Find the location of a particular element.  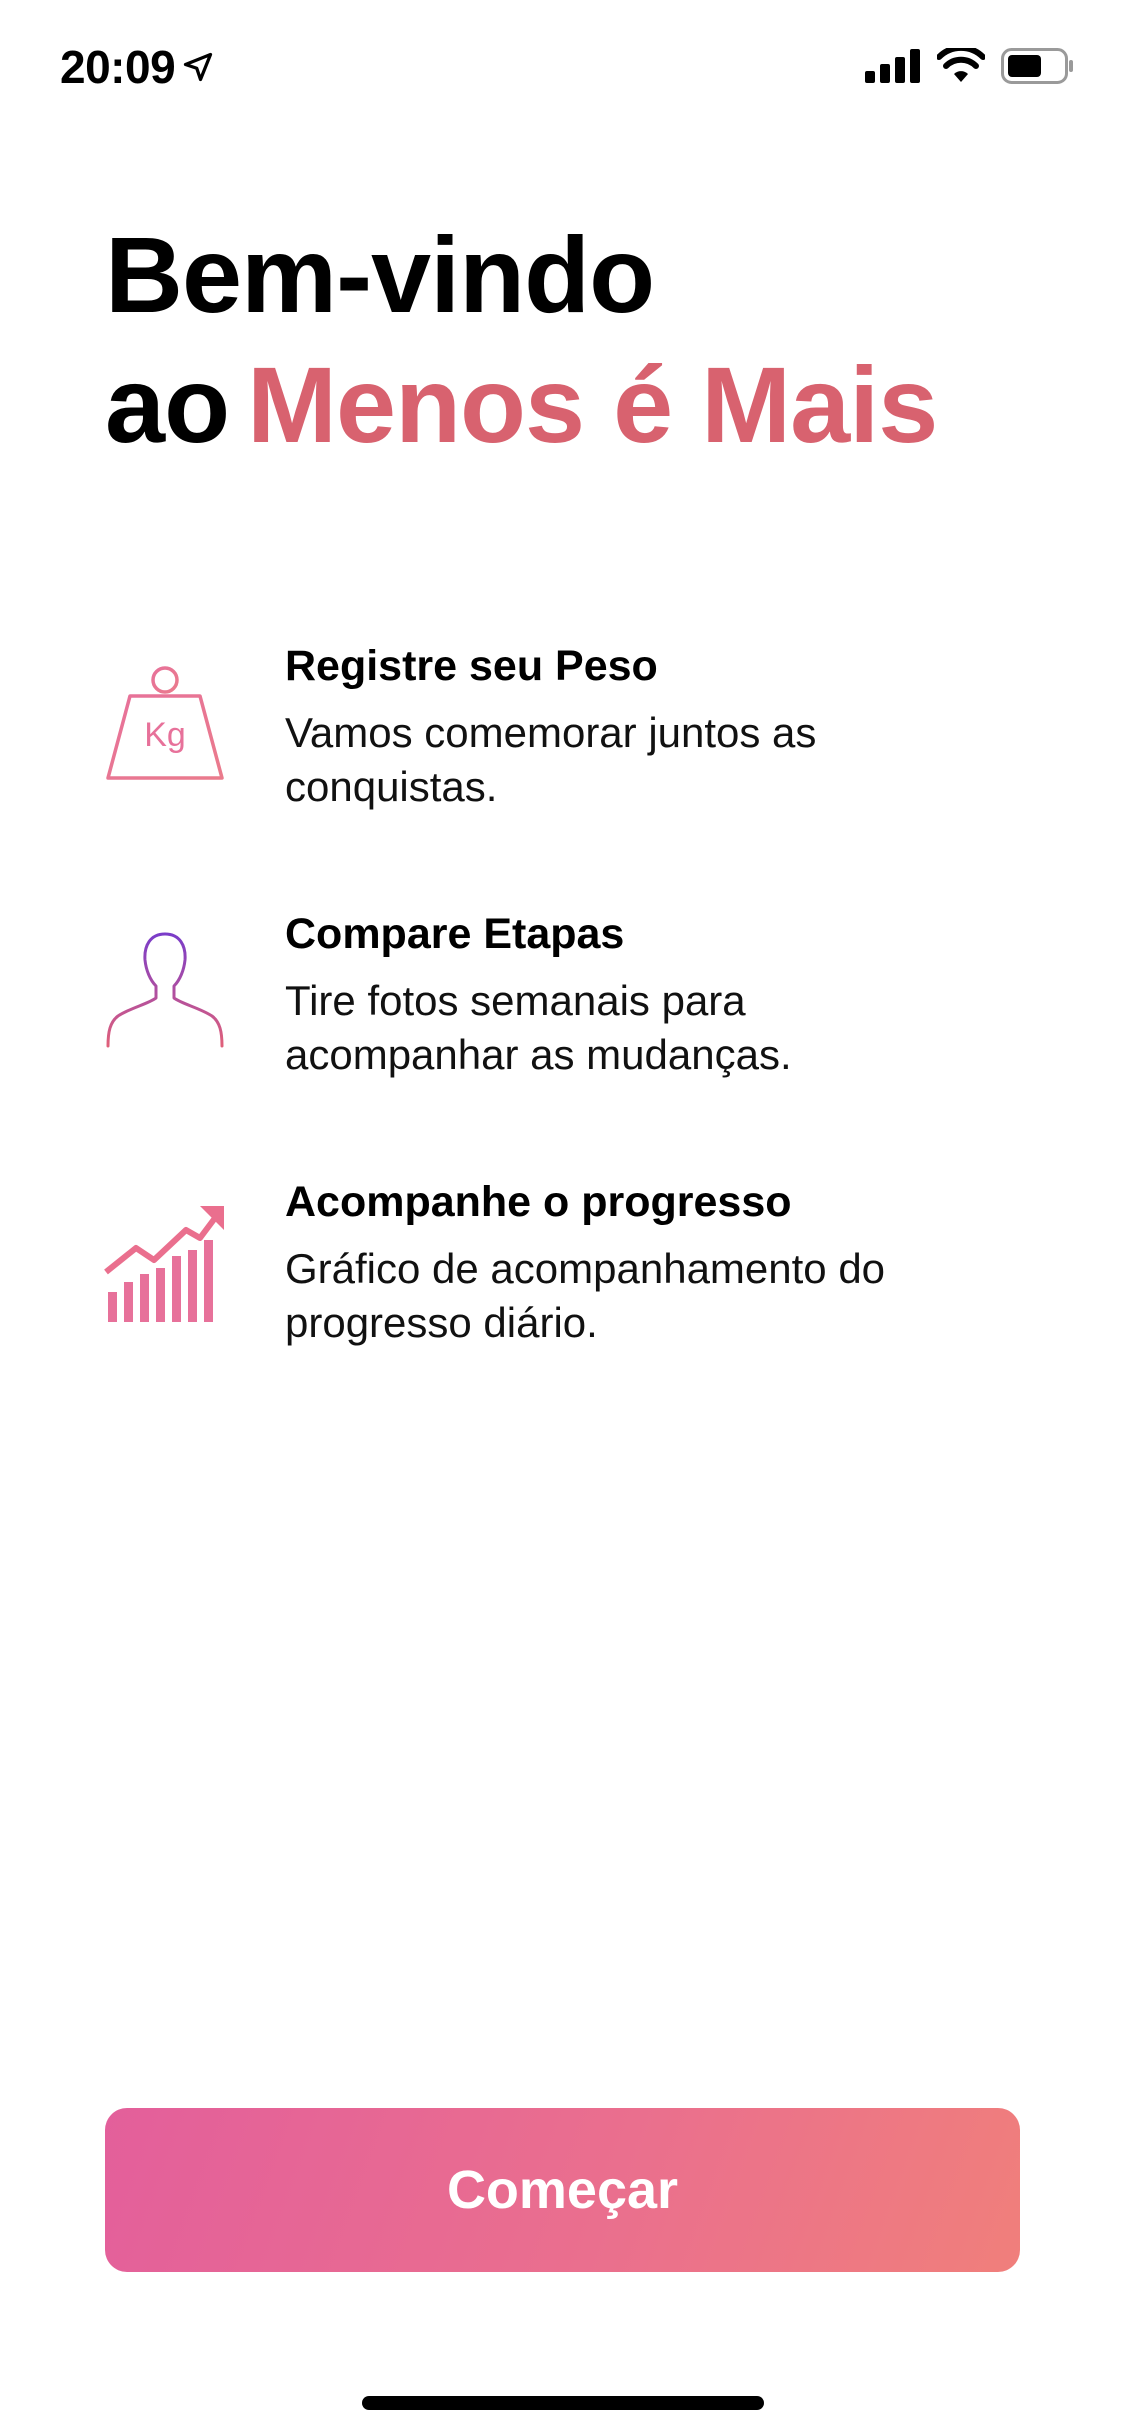

title-line-1: Bem-vindo is located at coordinates (380, 274).